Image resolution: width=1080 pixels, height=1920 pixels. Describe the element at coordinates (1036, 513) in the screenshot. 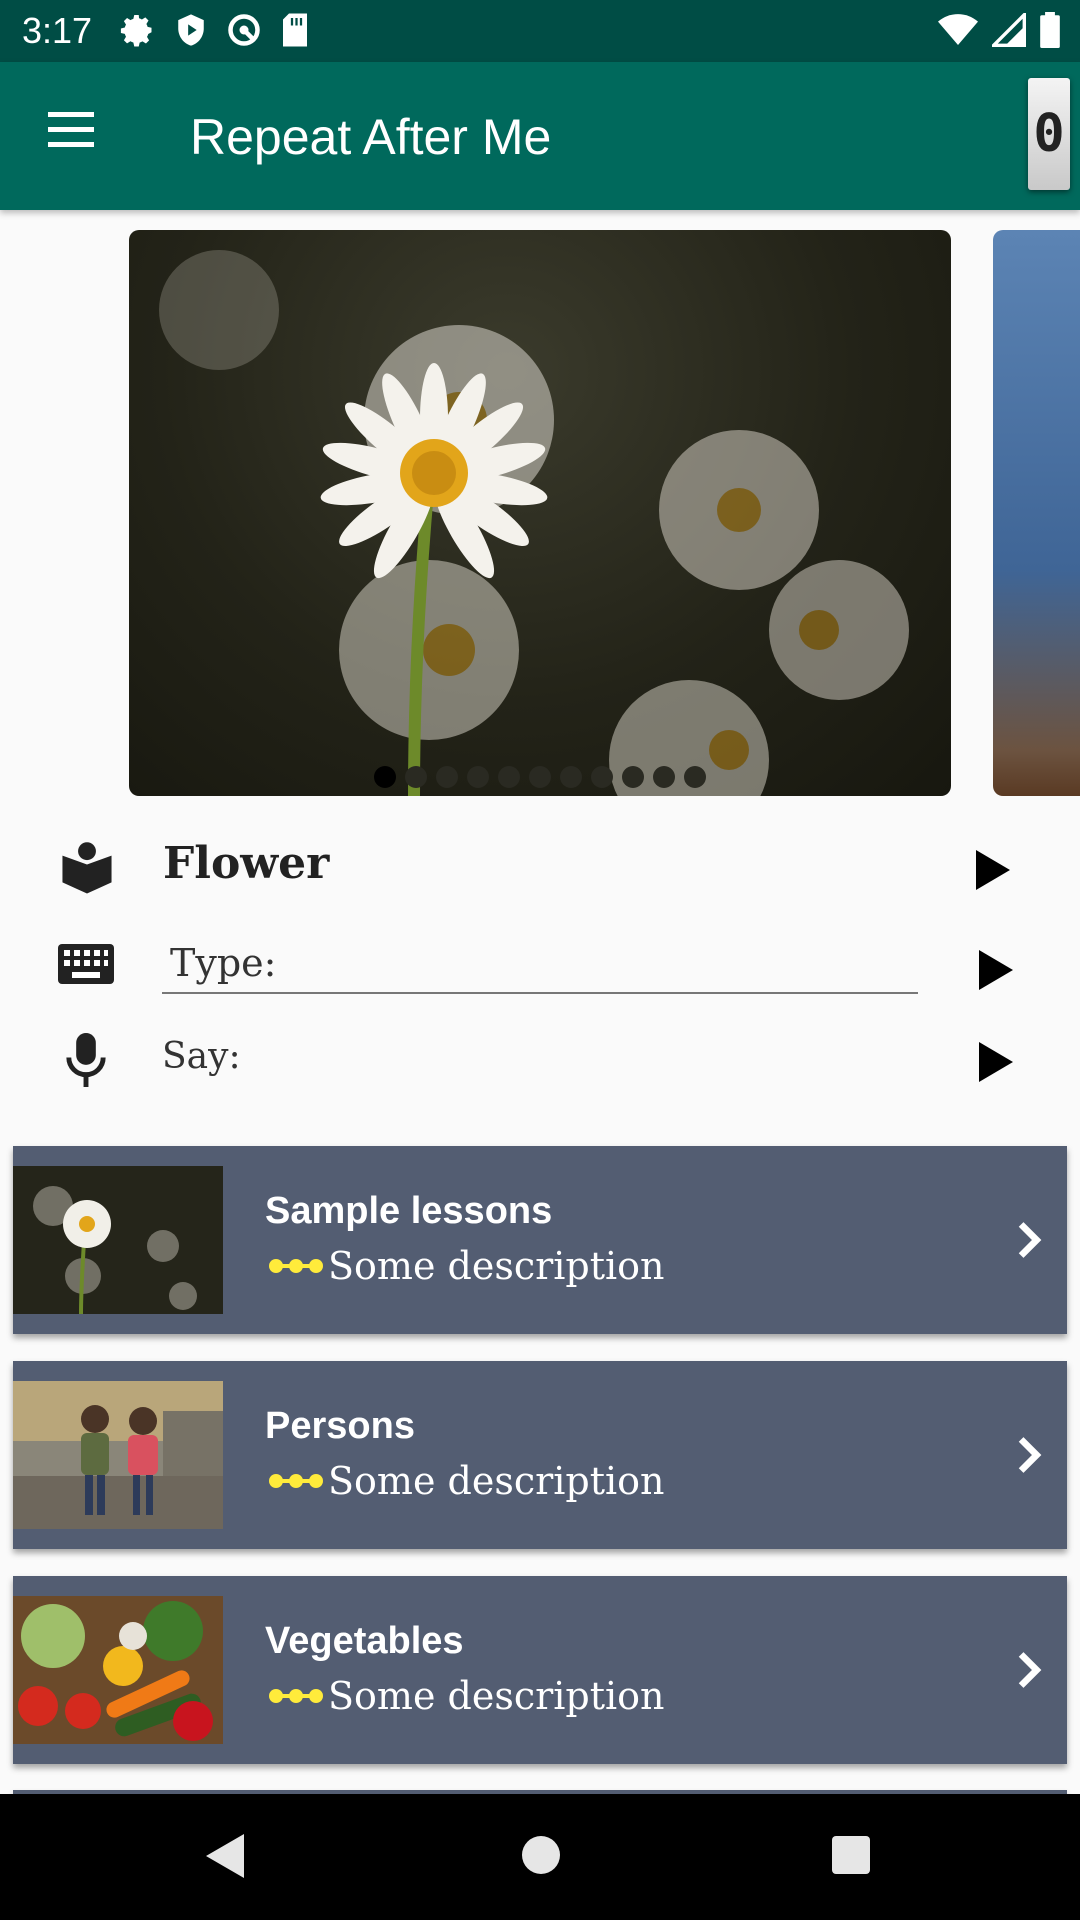

I see `carousel-slide-next` at that location.